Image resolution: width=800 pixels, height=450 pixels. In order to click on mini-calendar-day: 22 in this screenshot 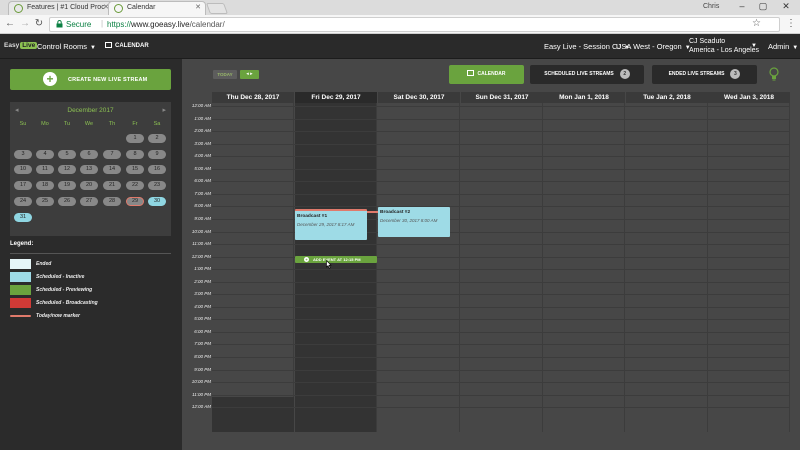, I will do `click(135, 186)`.